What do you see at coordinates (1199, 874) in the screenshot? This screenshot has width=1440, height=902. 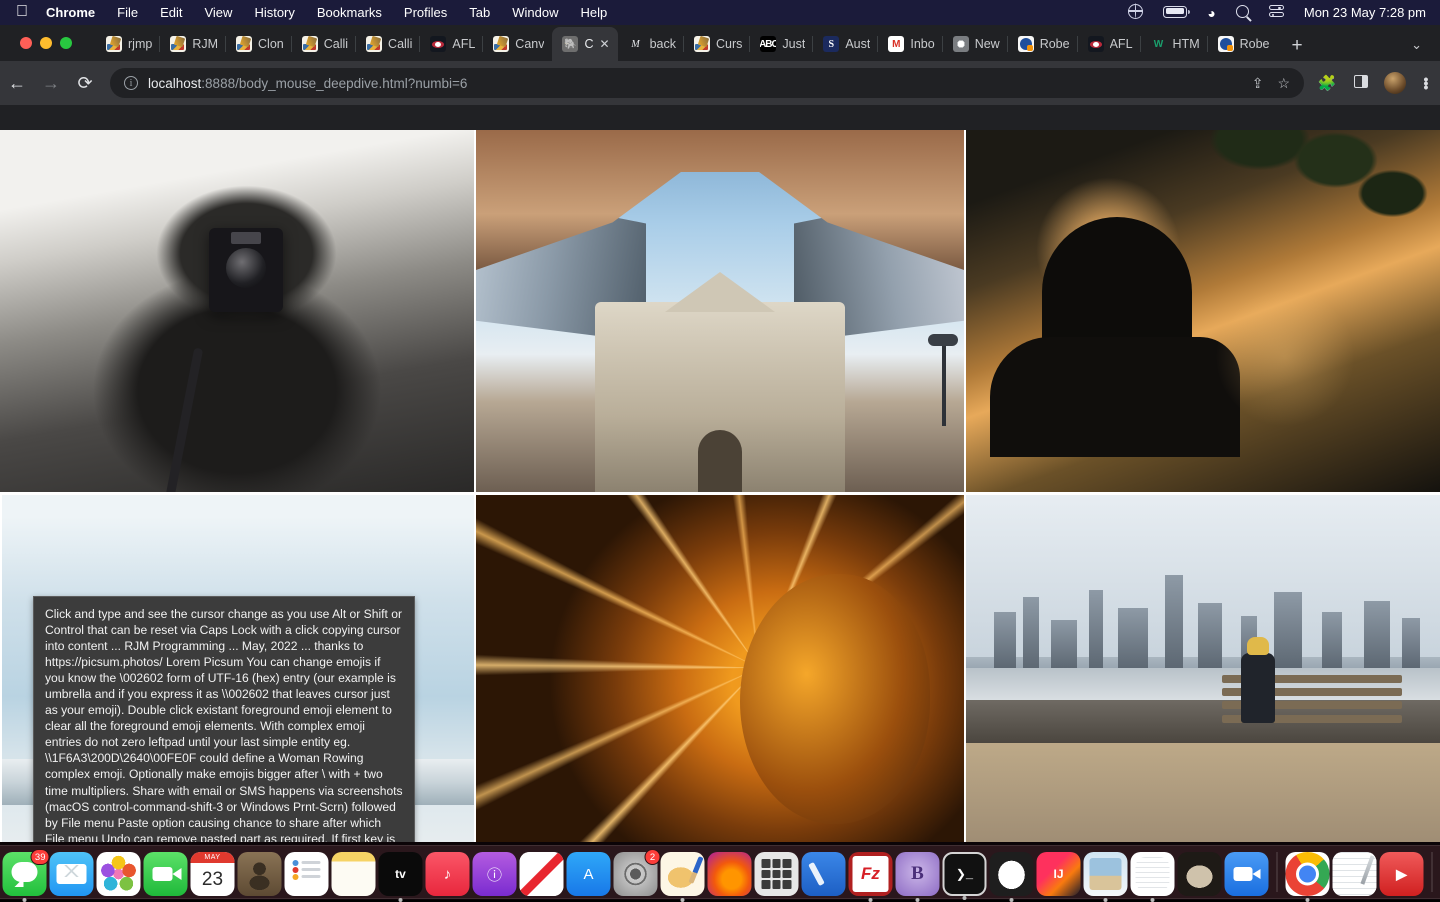 I see `dock-item-gimp` at bounding box center [1199, 874].